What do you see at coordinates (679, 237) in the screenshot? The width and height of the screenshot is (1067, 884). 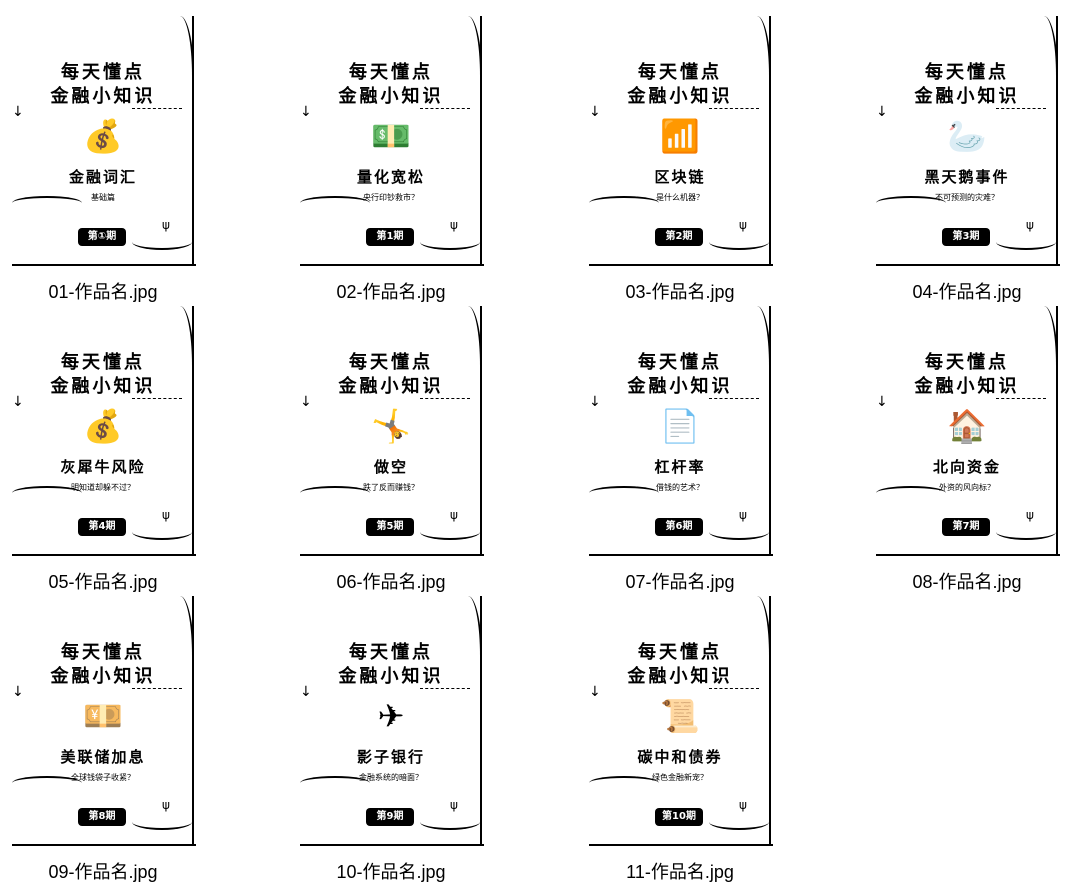 I see `issue-badge: 第2期` at bounding box center [679, 237].